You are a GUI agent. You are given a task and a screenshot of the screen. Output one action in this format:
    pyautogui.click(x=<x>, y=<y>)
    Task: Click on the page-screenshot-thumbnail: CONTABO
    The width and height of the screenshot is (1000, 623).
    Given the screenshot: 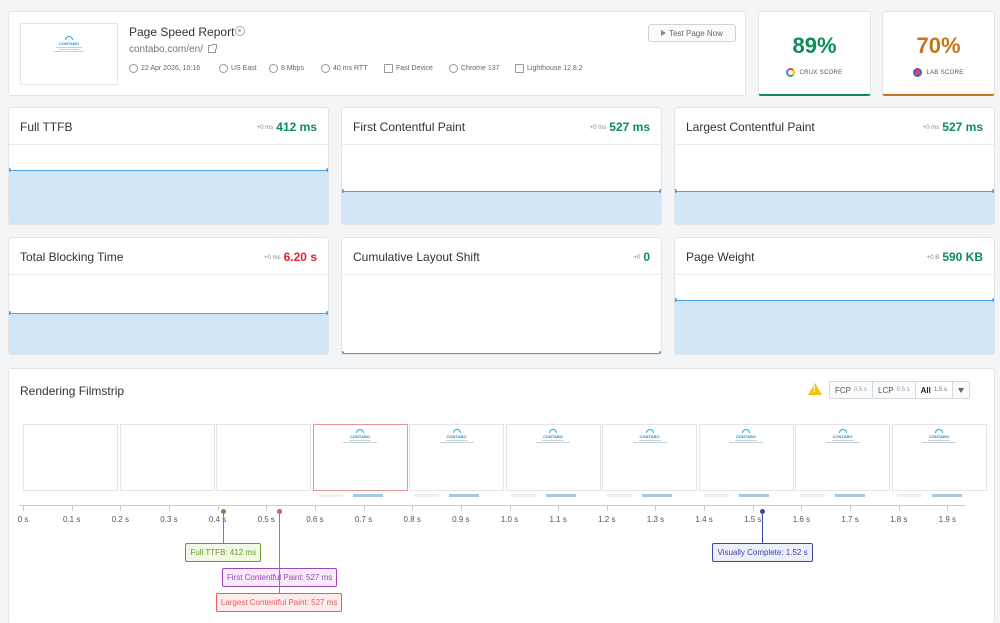 What is the action you would take?
    pyautogui.click(x=69, y=54)
    